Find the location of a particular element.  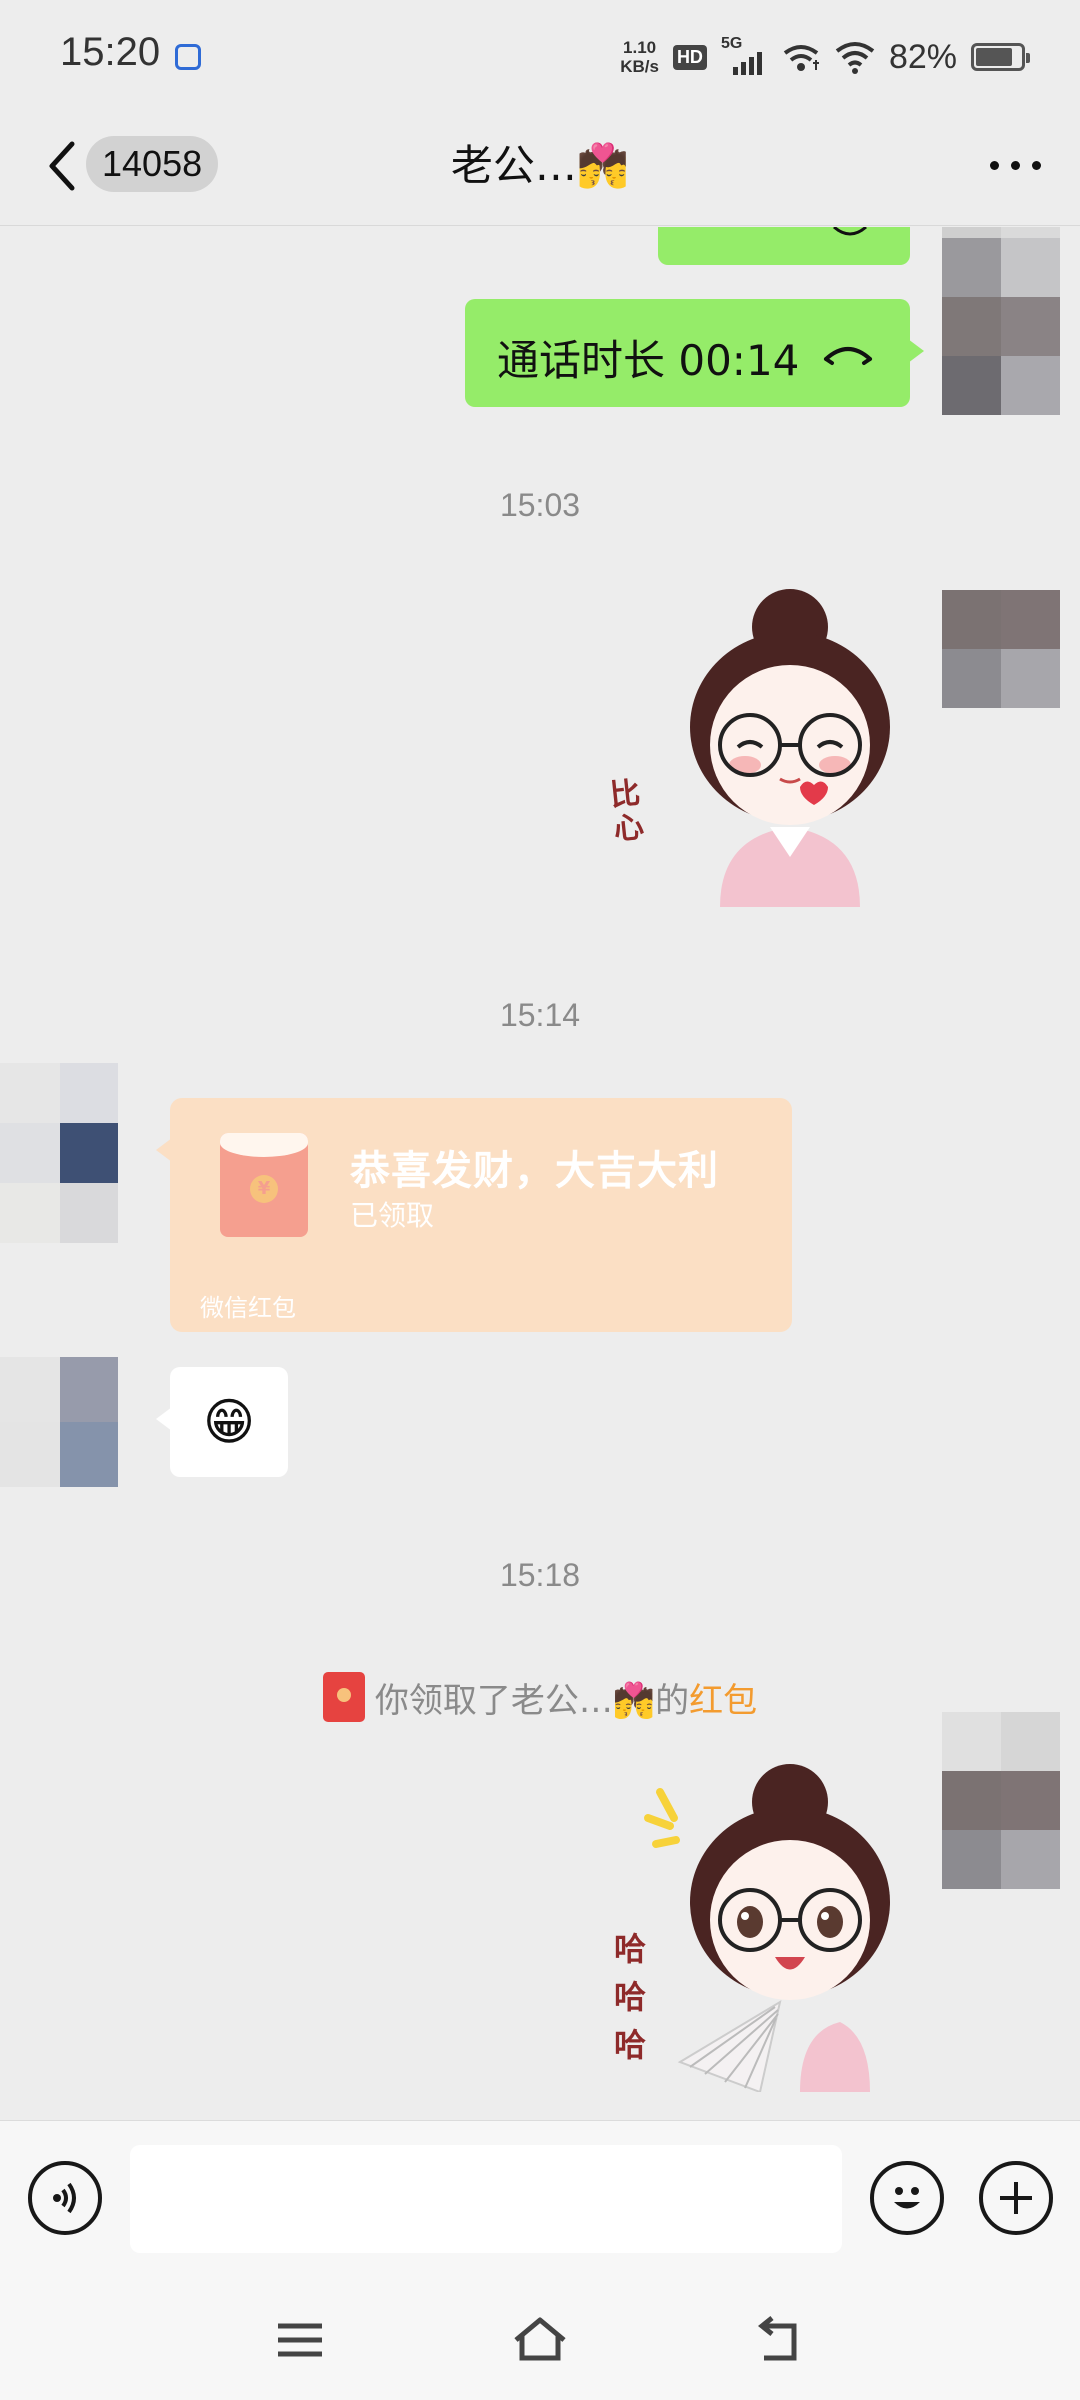

red-packet-status: 已领取 is located at coordinates (392, 1215).